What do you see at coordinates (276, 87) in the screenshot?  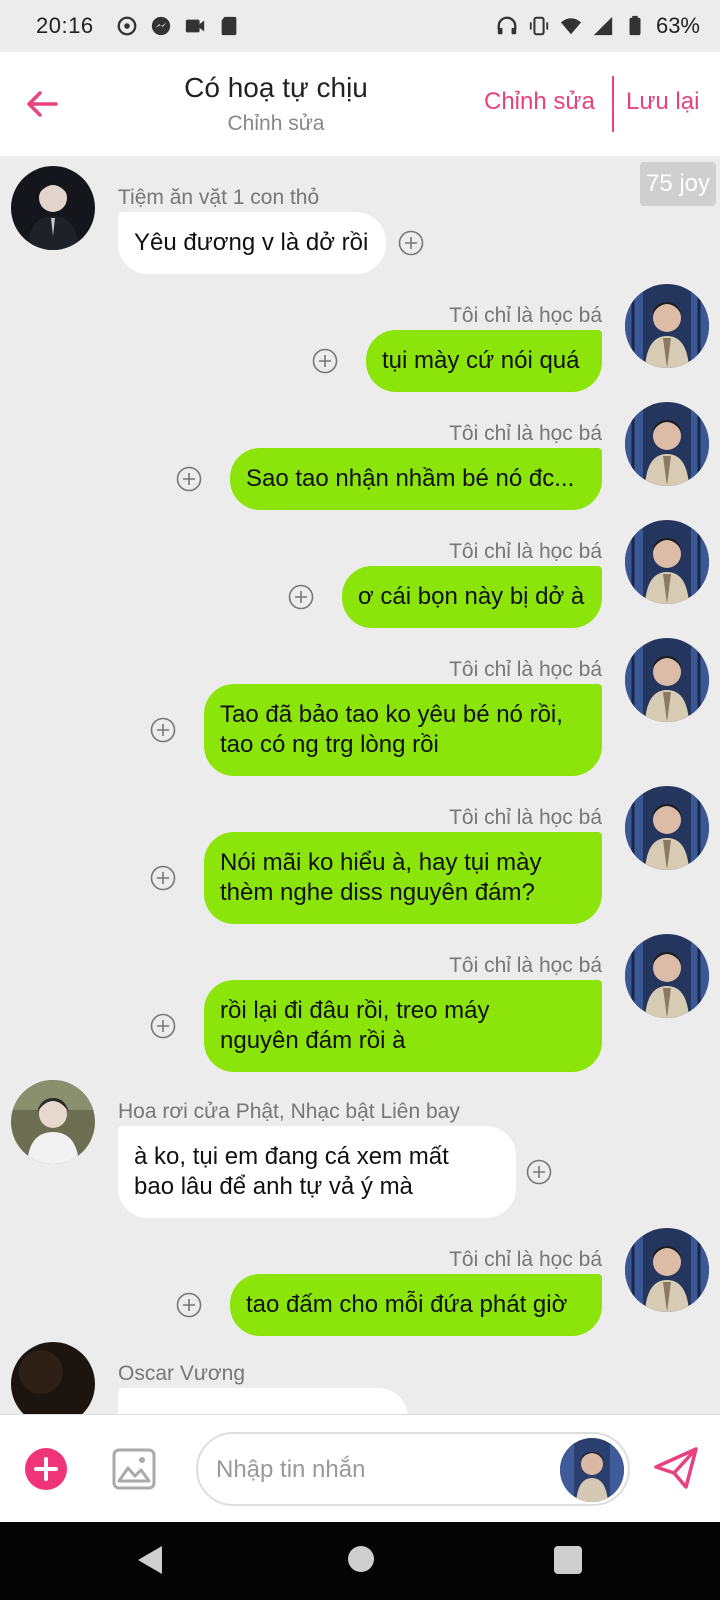 I see `chat-title: Có hoạ tự chịu` at bounding box center [276, 87].